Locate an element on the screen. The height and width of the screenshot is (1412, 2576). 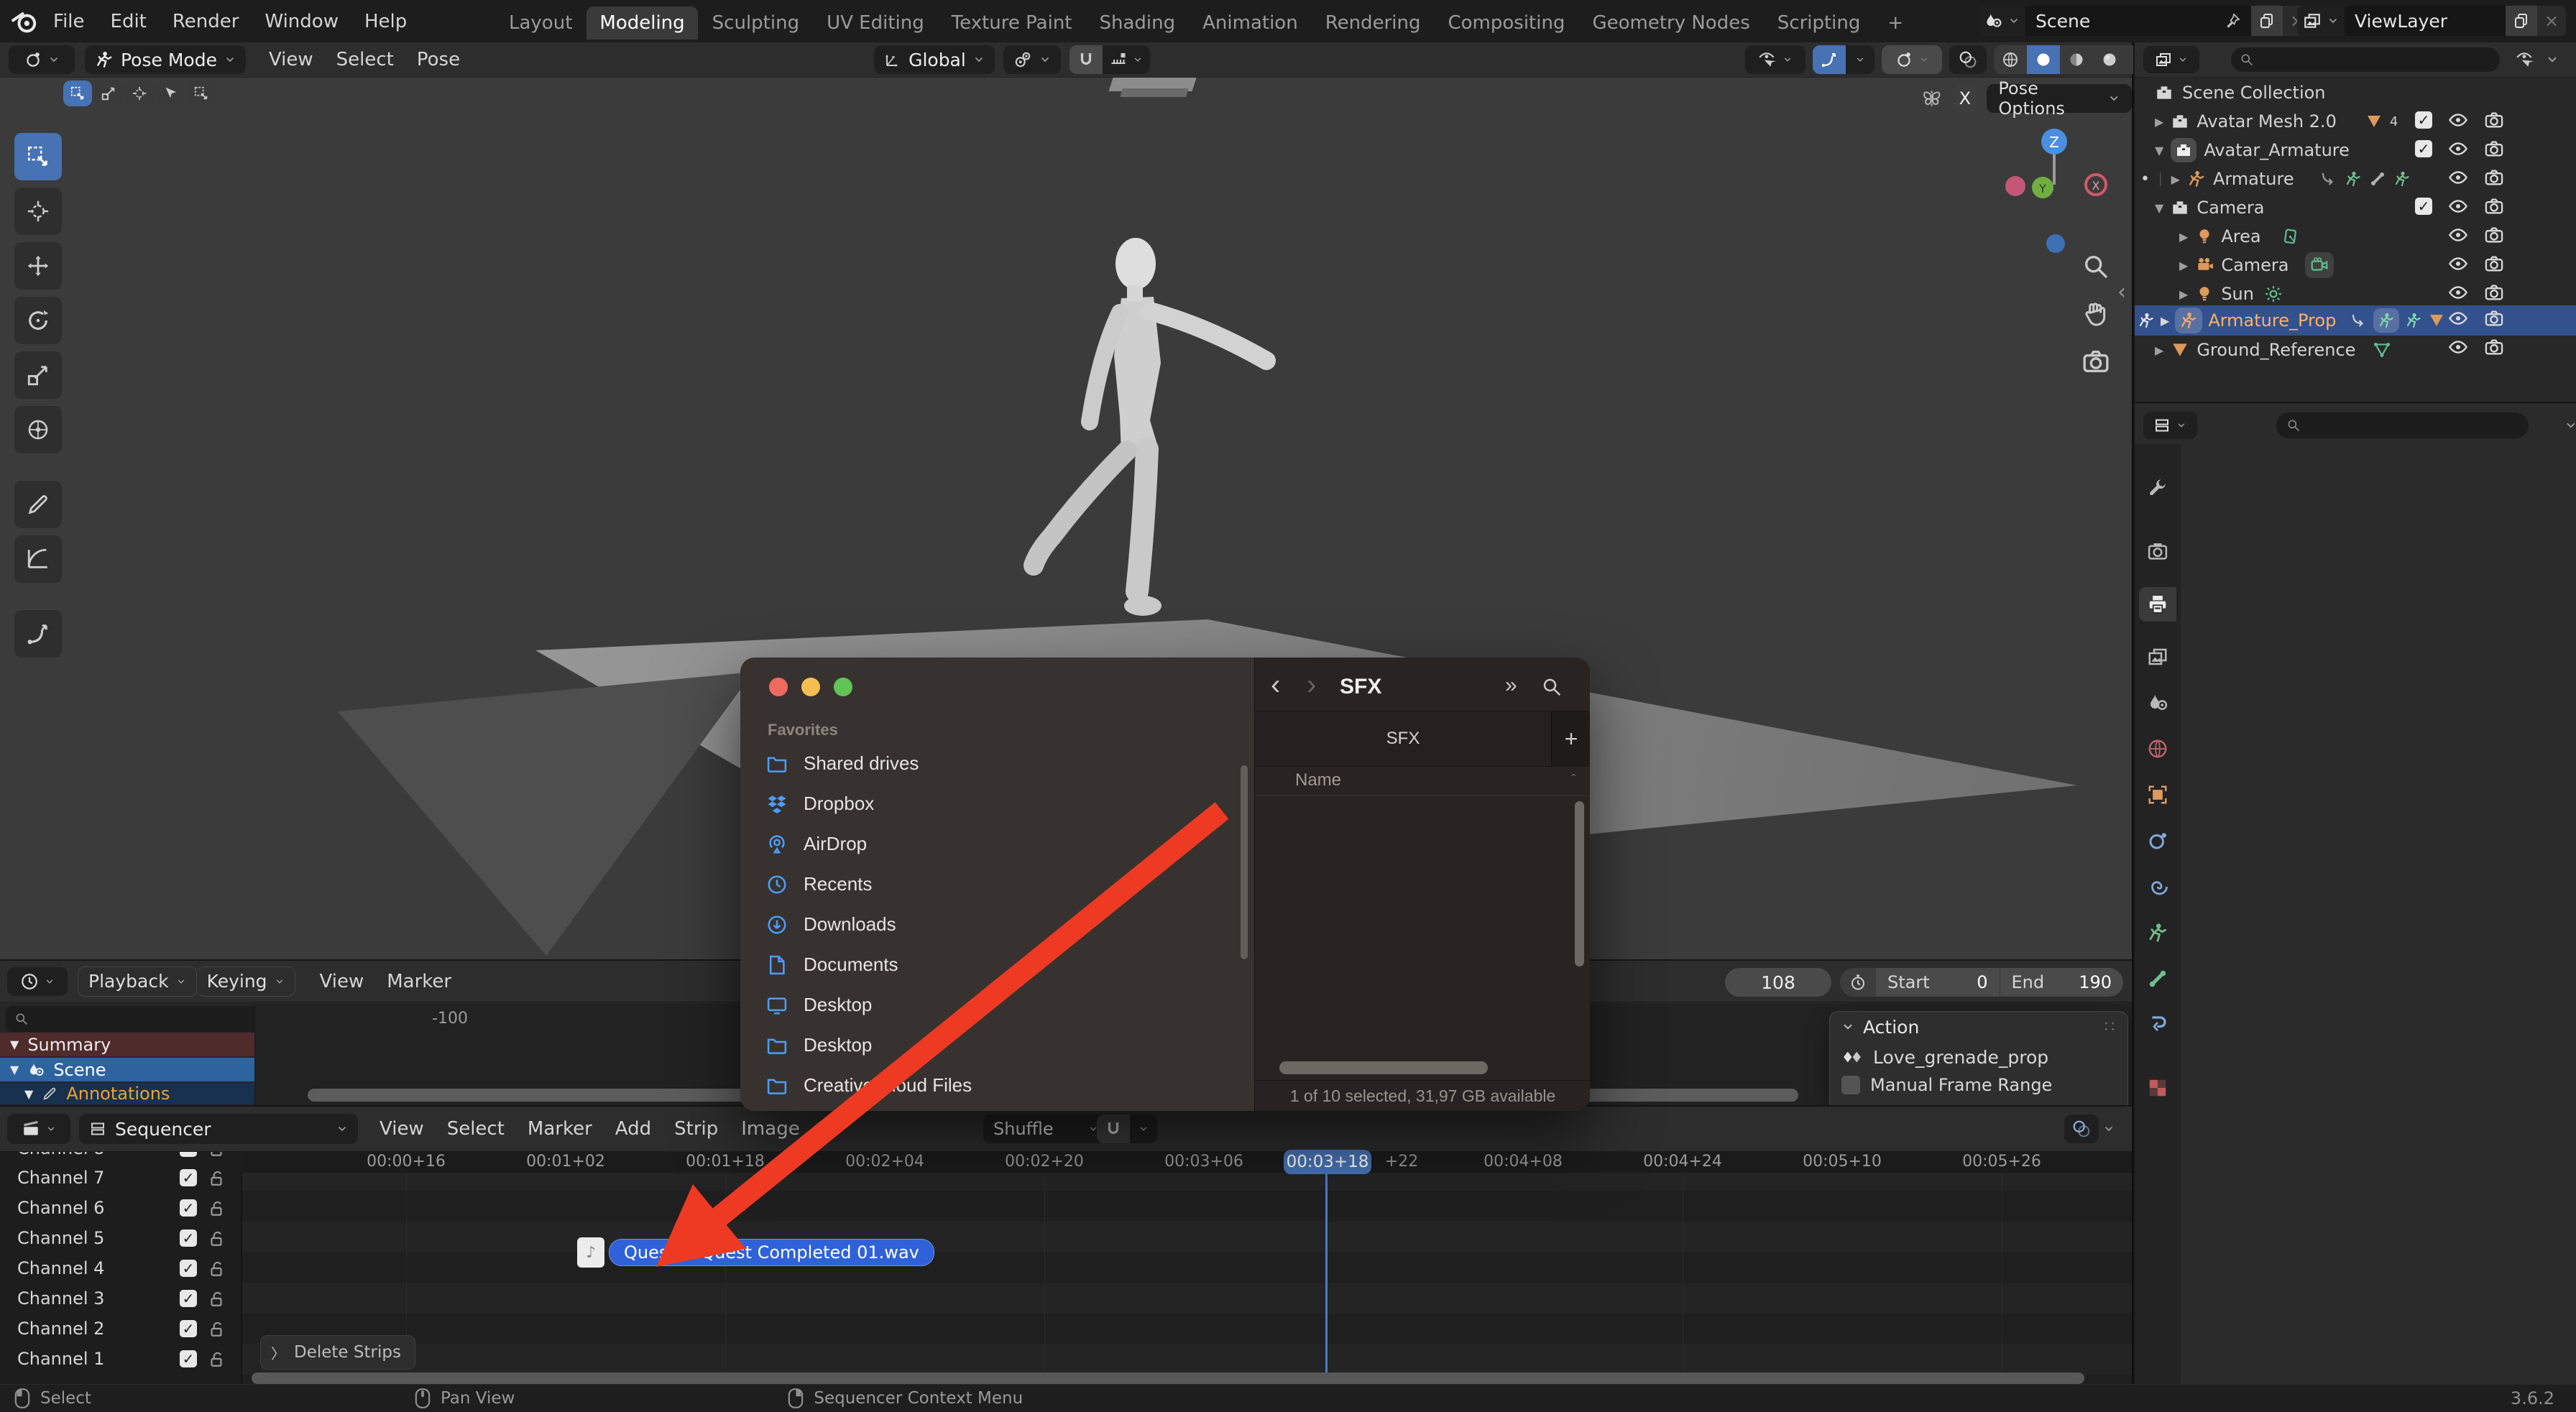
overlays-button is located at coordinates (1968, 60).